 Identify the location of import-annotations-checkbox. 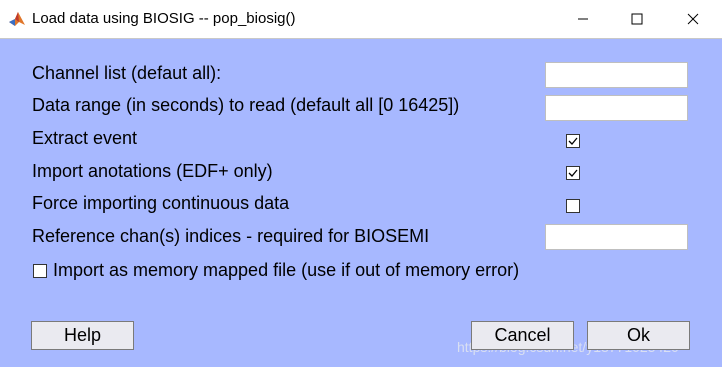
(573, 173).